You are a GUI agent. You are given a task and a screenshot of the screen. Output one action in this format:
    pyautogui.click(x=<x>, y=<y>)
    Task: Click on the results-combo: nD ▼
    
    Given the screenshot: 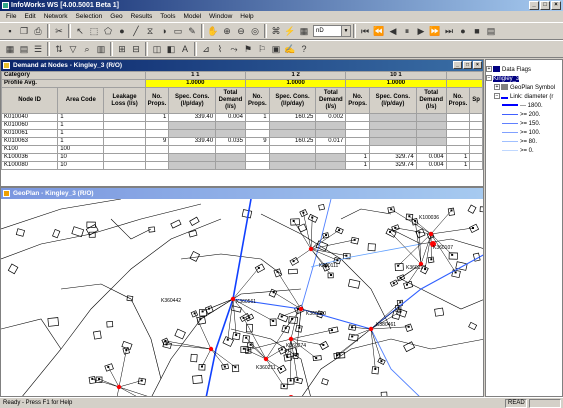 What is the action you would take?
    pyautogui.click(x=332, y=31)
    